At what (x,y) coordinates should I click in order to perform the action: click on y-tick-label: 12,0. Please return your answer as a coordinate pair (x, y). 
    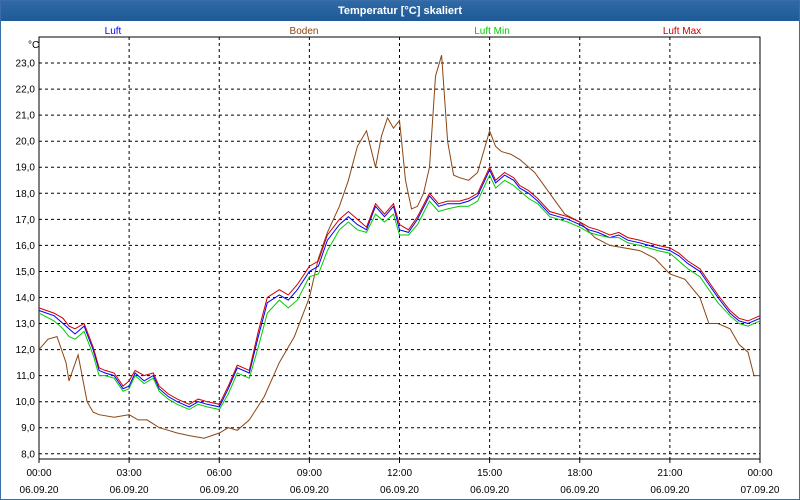
    Looking at the image, I should click on (26, 350).